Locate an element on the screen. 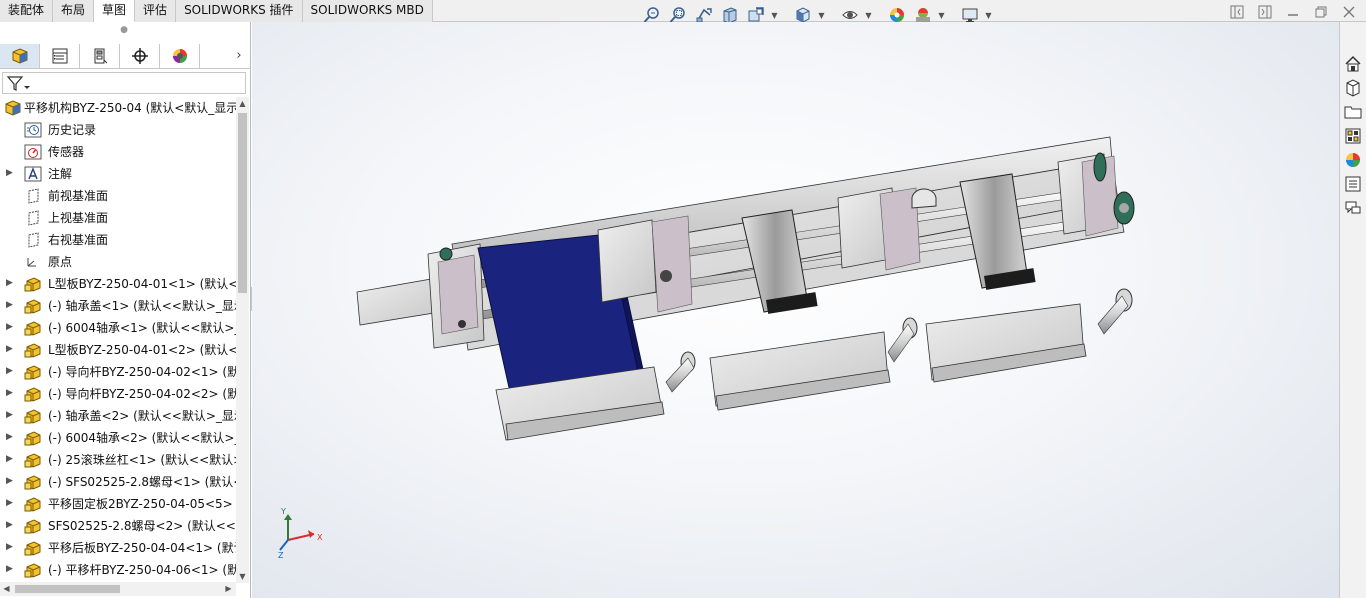  tree-item-label: 历史记录 is located at coordinates (72, 130).